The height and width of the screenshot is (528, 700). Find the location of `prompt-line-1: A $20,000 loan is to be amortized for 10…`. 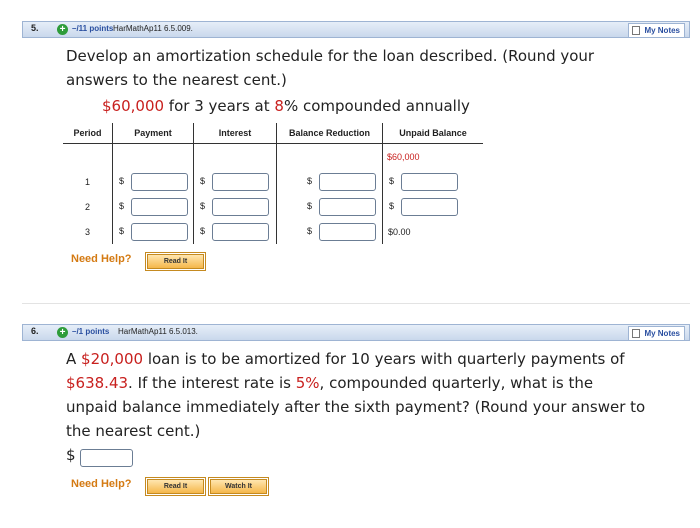

prompt-line-1: A $20,000 loan is to be amortized for 10… is located at coordinates (355, 359).